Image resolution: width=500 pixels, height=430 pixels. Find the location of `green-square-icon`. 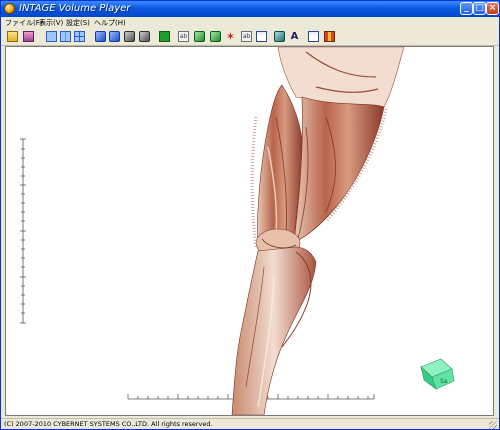

green-square-icon is located at coordinates (164, 36).